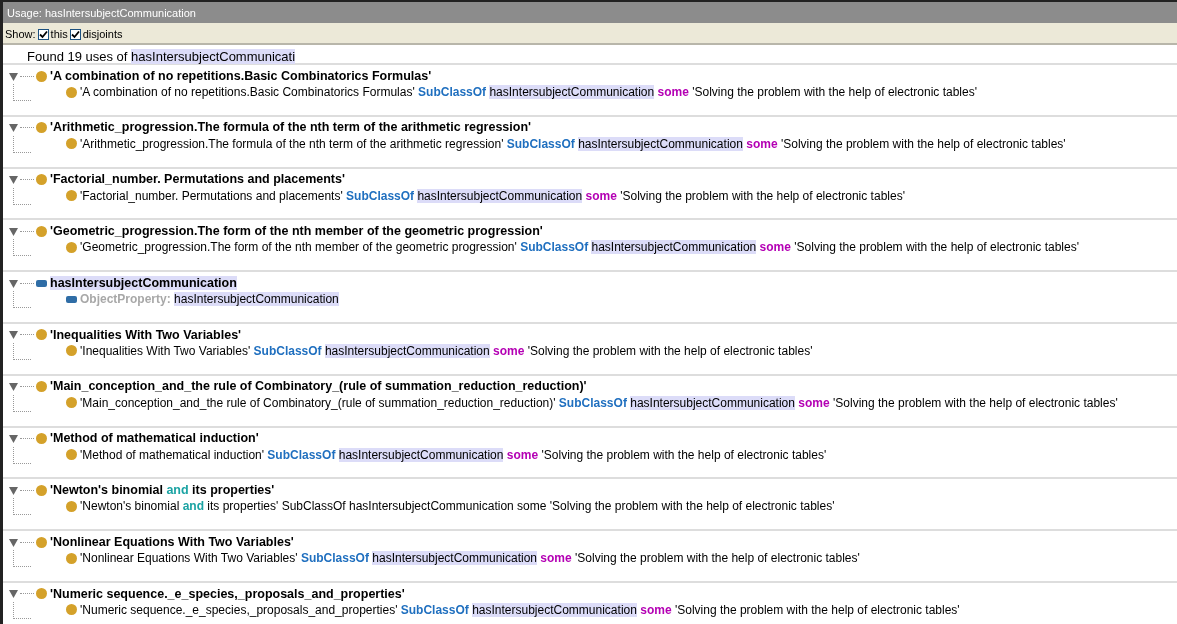 This screenshot has height=624, width=1177. I want to click on entity-title: 'Arithmetic_progression.The formula of the nth term of the arithmetic regression', so click(291, 128).